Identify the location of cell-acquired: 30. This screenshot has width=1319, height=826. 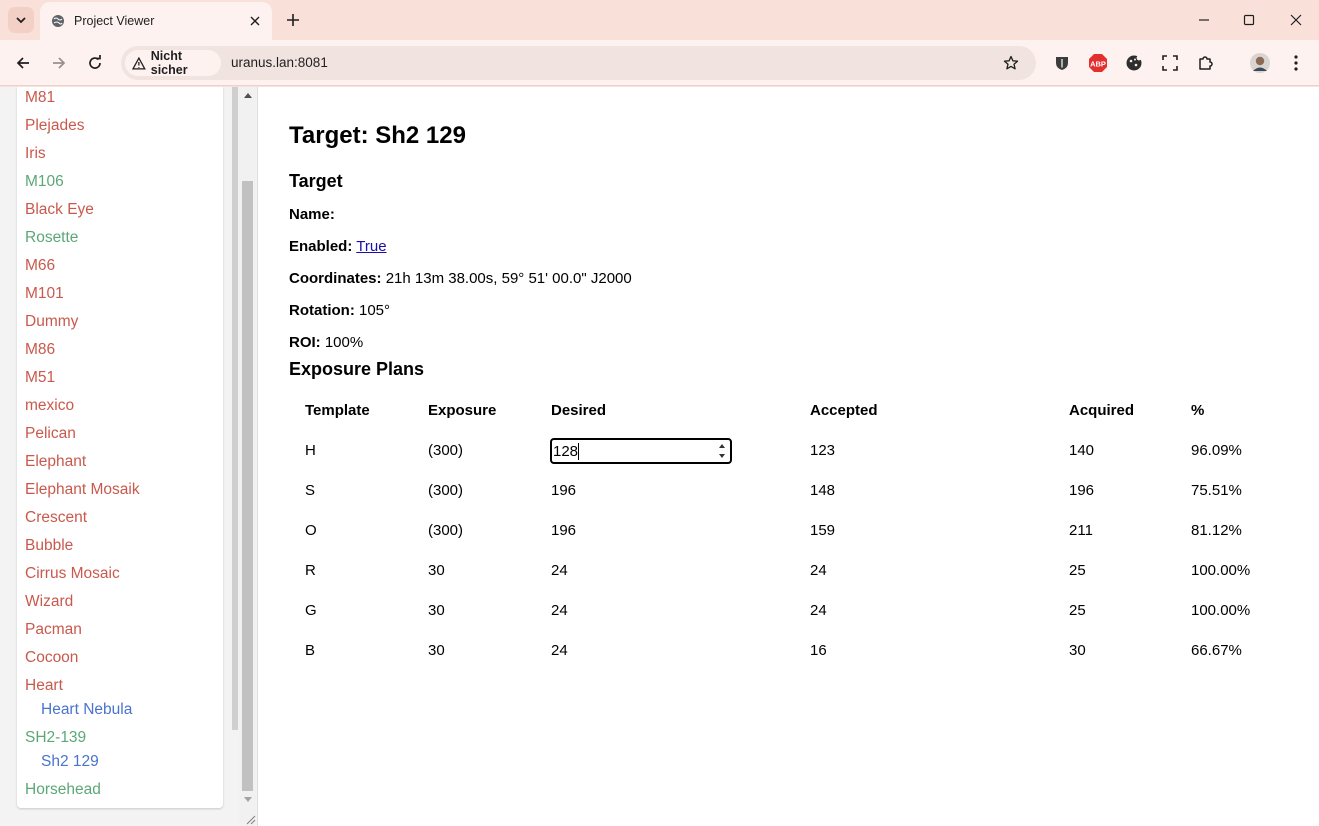
(1077, 650).